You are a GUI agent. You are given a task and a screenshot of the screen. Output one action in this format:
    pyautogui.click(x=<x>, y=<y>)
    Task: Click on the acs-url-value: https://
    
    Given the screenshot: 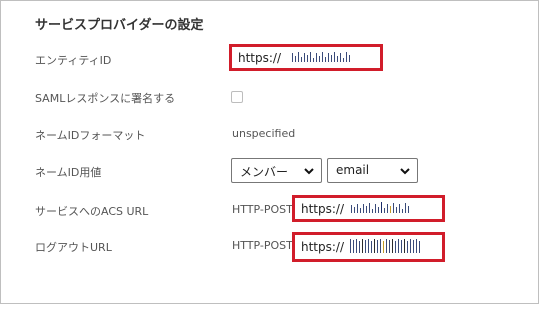 What is the action you would take?
    pyautogui.click(x=322, y=209)
    